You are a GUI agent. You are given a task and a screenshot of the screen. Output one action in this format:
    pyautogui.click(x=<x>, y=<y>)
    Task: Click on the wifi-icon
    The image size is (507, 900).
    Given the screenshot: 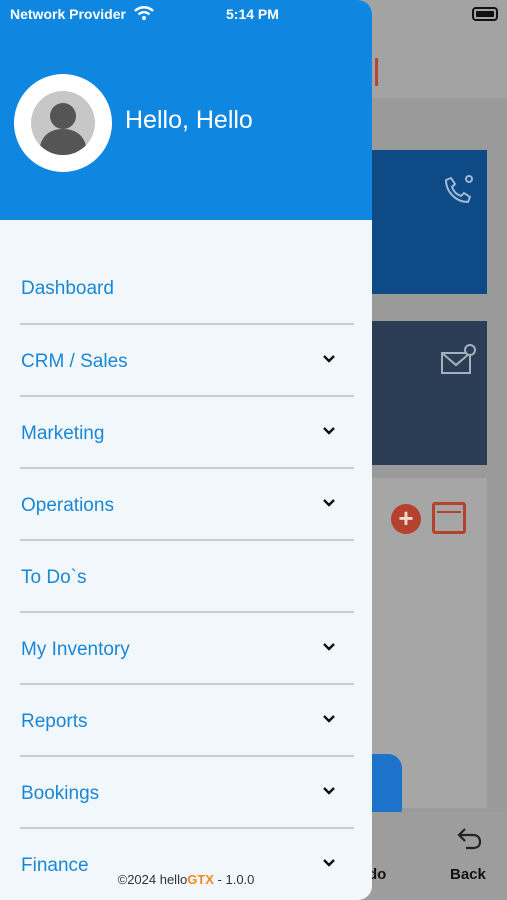 What is the action you would take?
    pyautogui.click(x=144, y=13)
    